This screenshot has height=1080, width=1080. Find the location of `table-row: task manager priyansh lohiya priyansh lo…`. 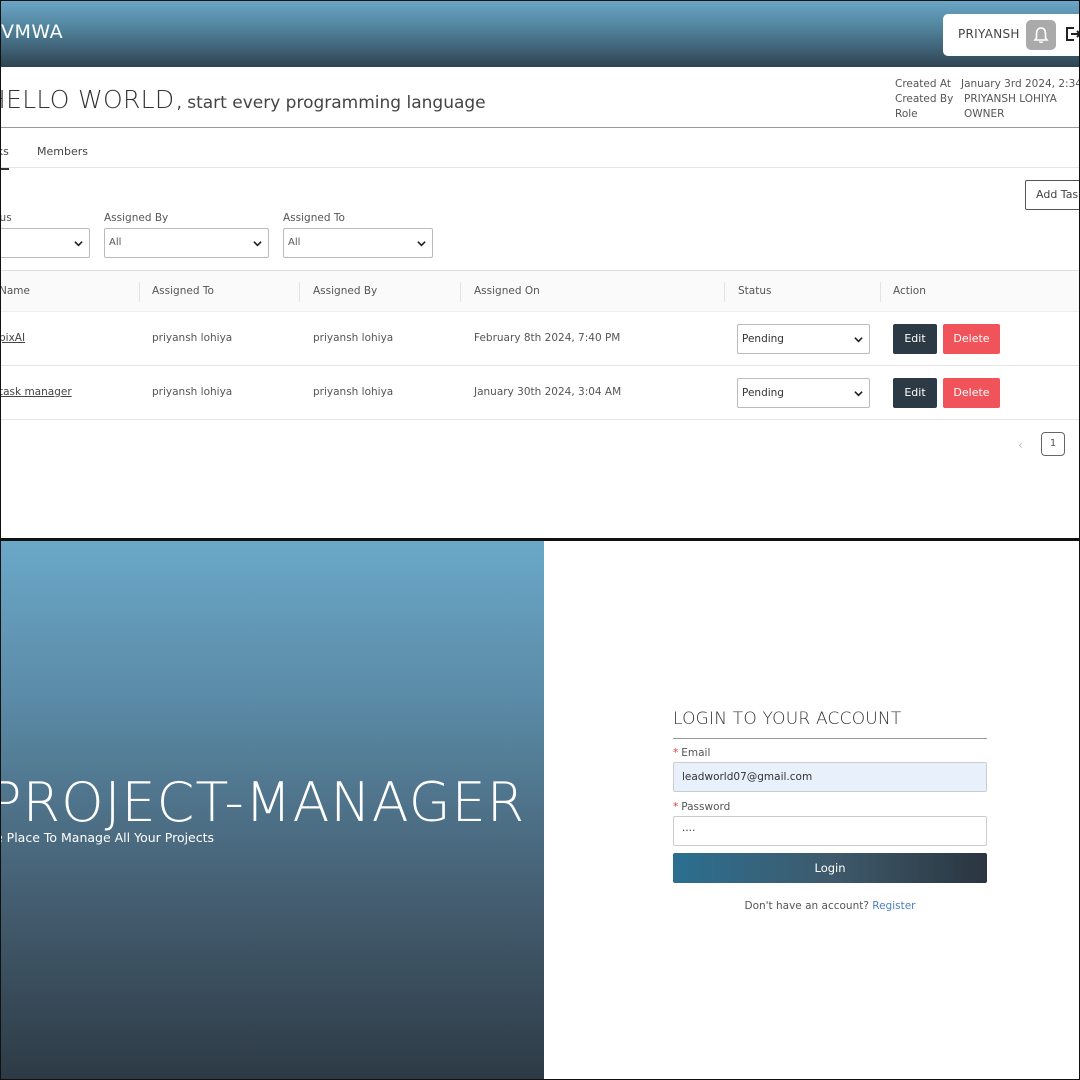

table-row: task manager priyansh lohiya priyansh lo… is located at coordinates (540, 393).